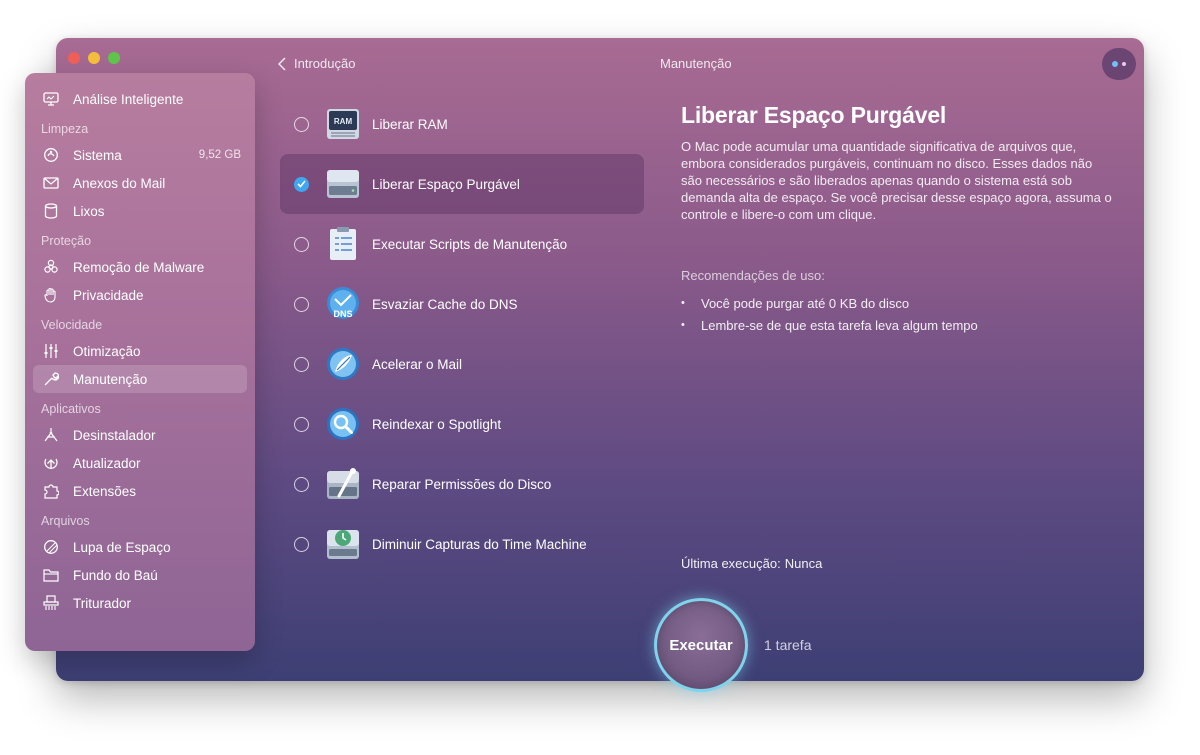 The width and height of the screenshot is (1200, 755). What do you see at coordinates (446, 184) in the screenshot?
I see `task-label: Liberar Espaço Purgável` at bounding box center [446, 184].